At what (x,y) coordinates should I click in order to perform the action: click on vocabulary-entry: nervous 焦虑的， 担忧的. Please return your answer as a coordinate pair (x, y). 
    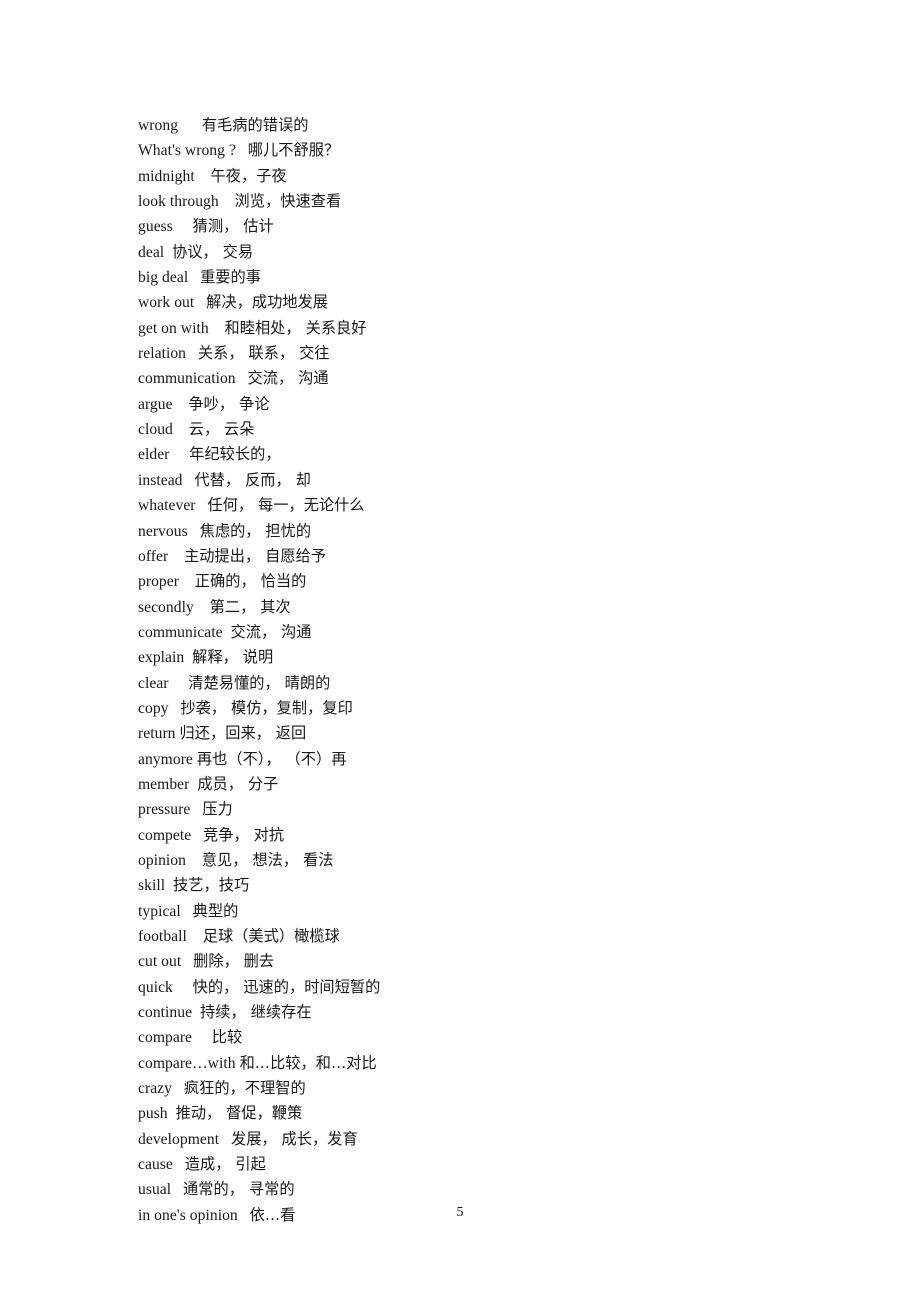
    Looking at the image, I should click on (488, 531).